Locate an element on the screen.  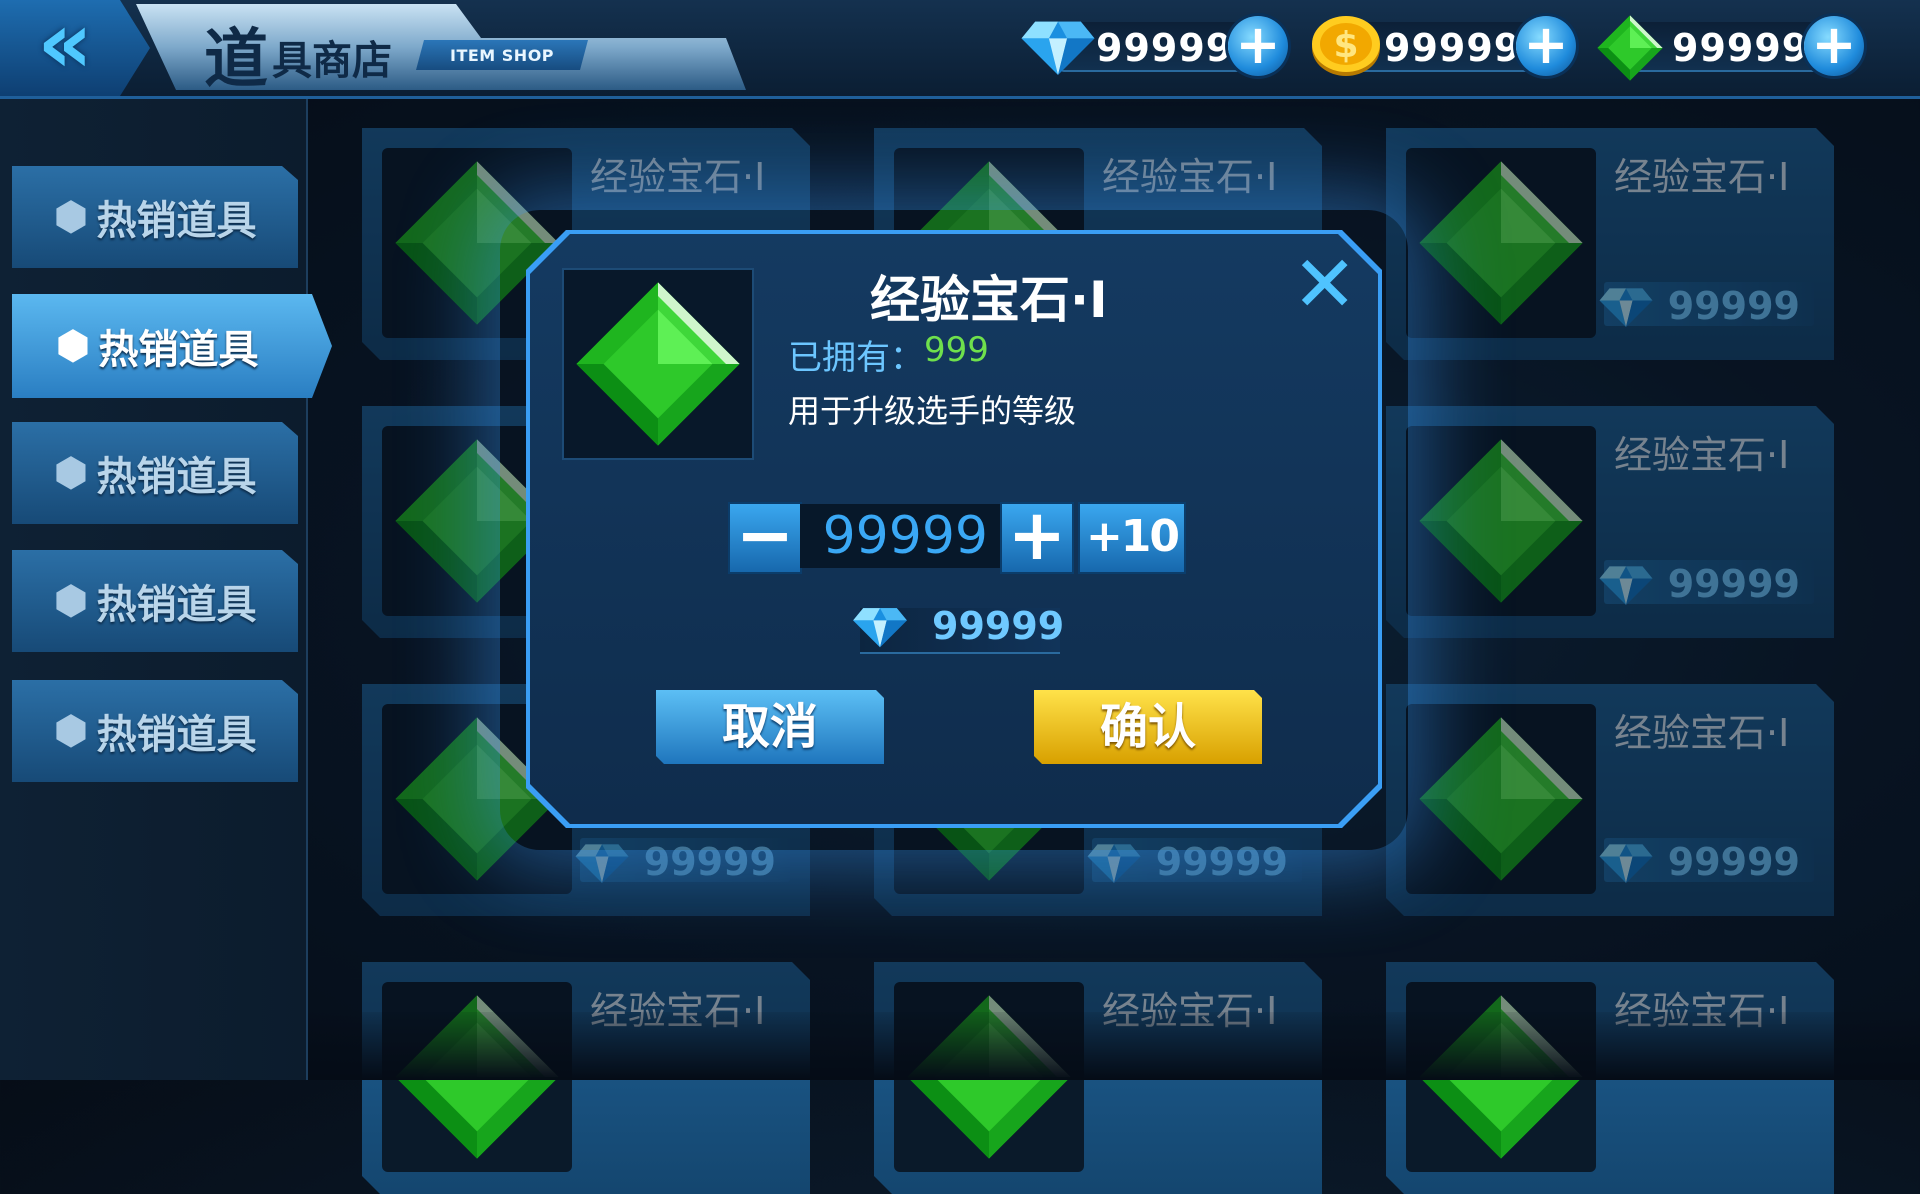
page-title: 具商店 is located at coordinates (332, 61).